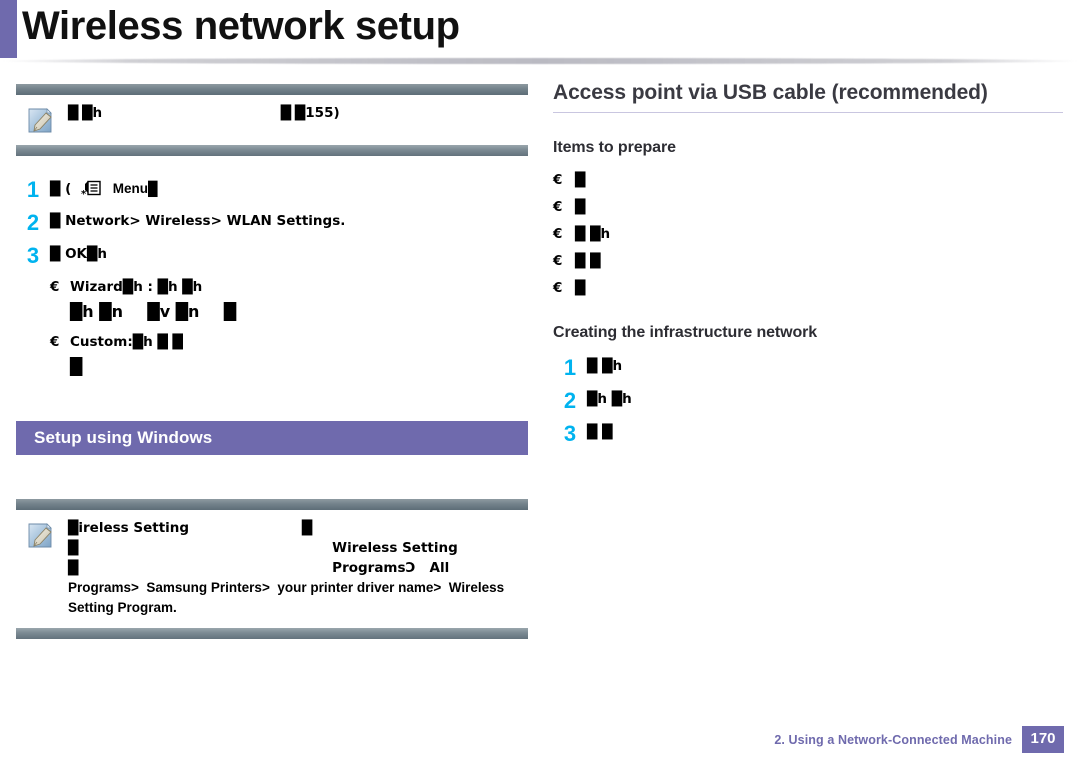  I want to click on step-prefix: █ (, so click(61, 189).